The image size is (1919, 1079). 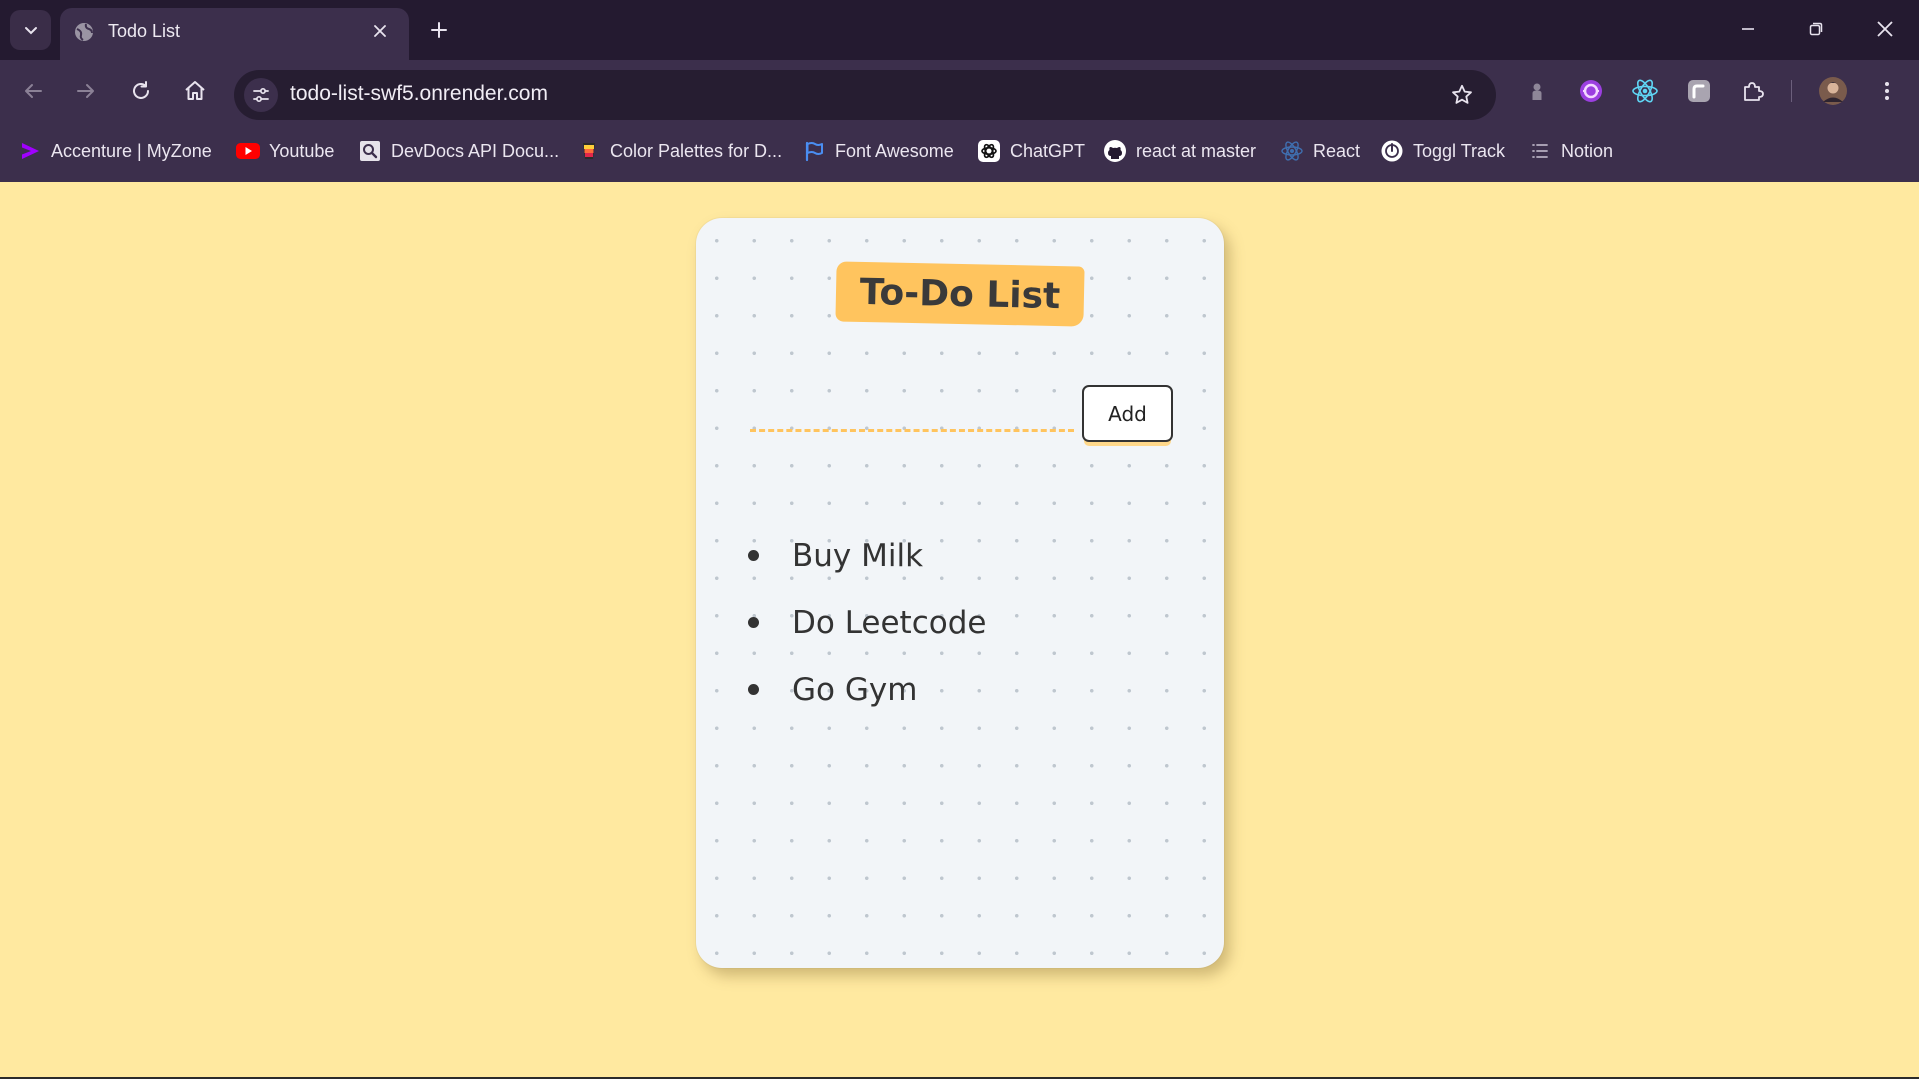 I want to click on tune-icon, so click(x=261, y=95).